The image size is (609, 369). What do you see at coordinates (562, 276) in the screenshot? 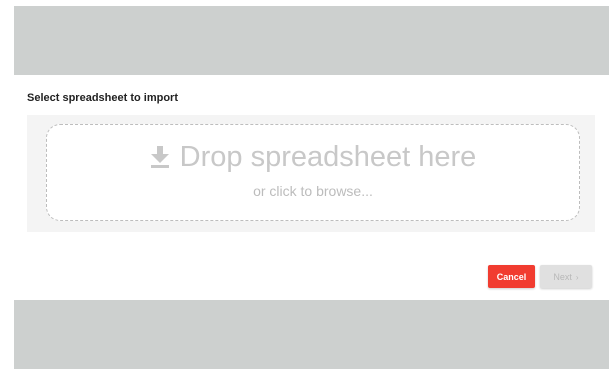
I see `next-button-label: Next` at bounding box center [562, 276].